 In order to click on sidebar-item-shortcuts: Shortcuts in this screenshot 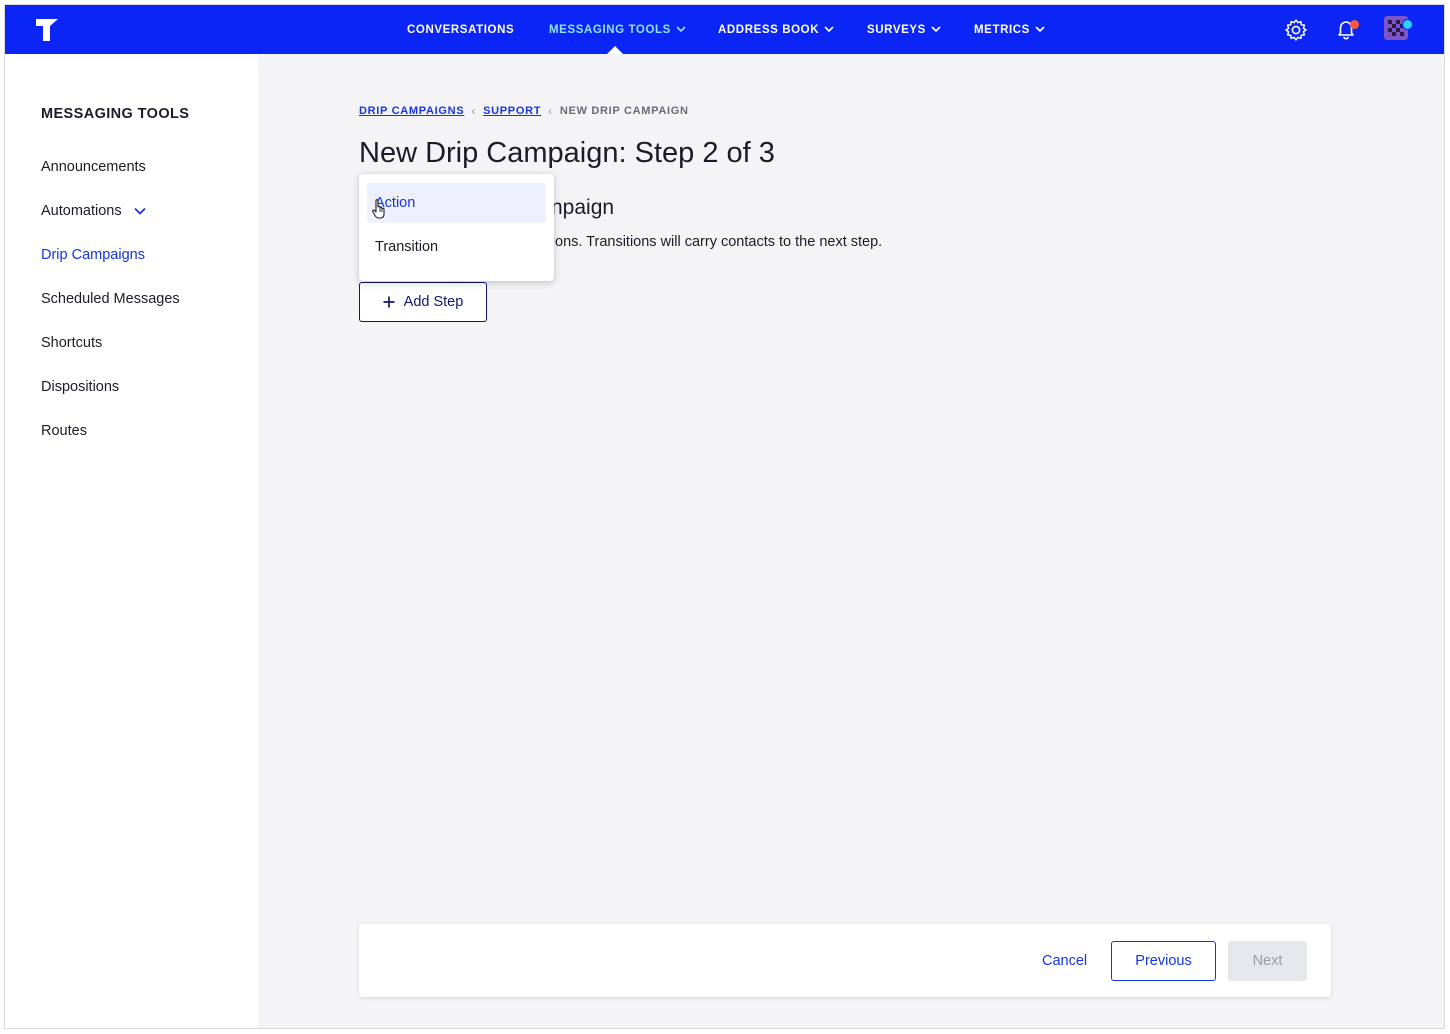, I will do `click(71, 343)`.